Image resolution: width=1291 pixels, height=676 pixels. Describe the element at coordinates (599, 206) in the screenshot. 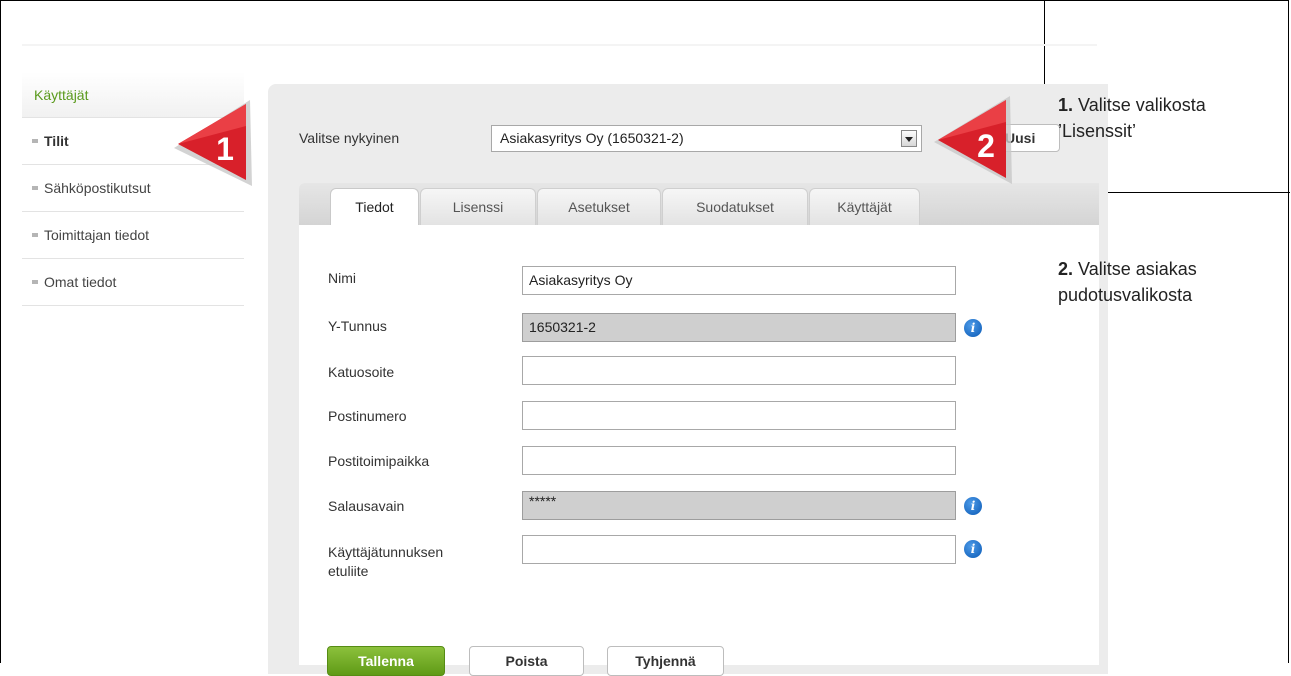

I see `tab-asetukset: Asetukset` at that location.